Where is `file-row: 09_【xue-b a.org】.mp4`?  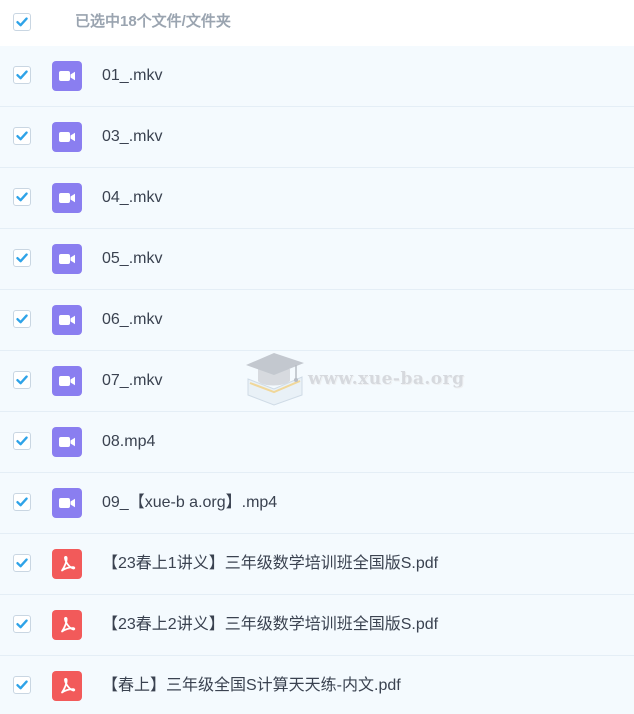
file-row: 09_【xue-b a.org】.mp4 is located at coordinates (317, 503).